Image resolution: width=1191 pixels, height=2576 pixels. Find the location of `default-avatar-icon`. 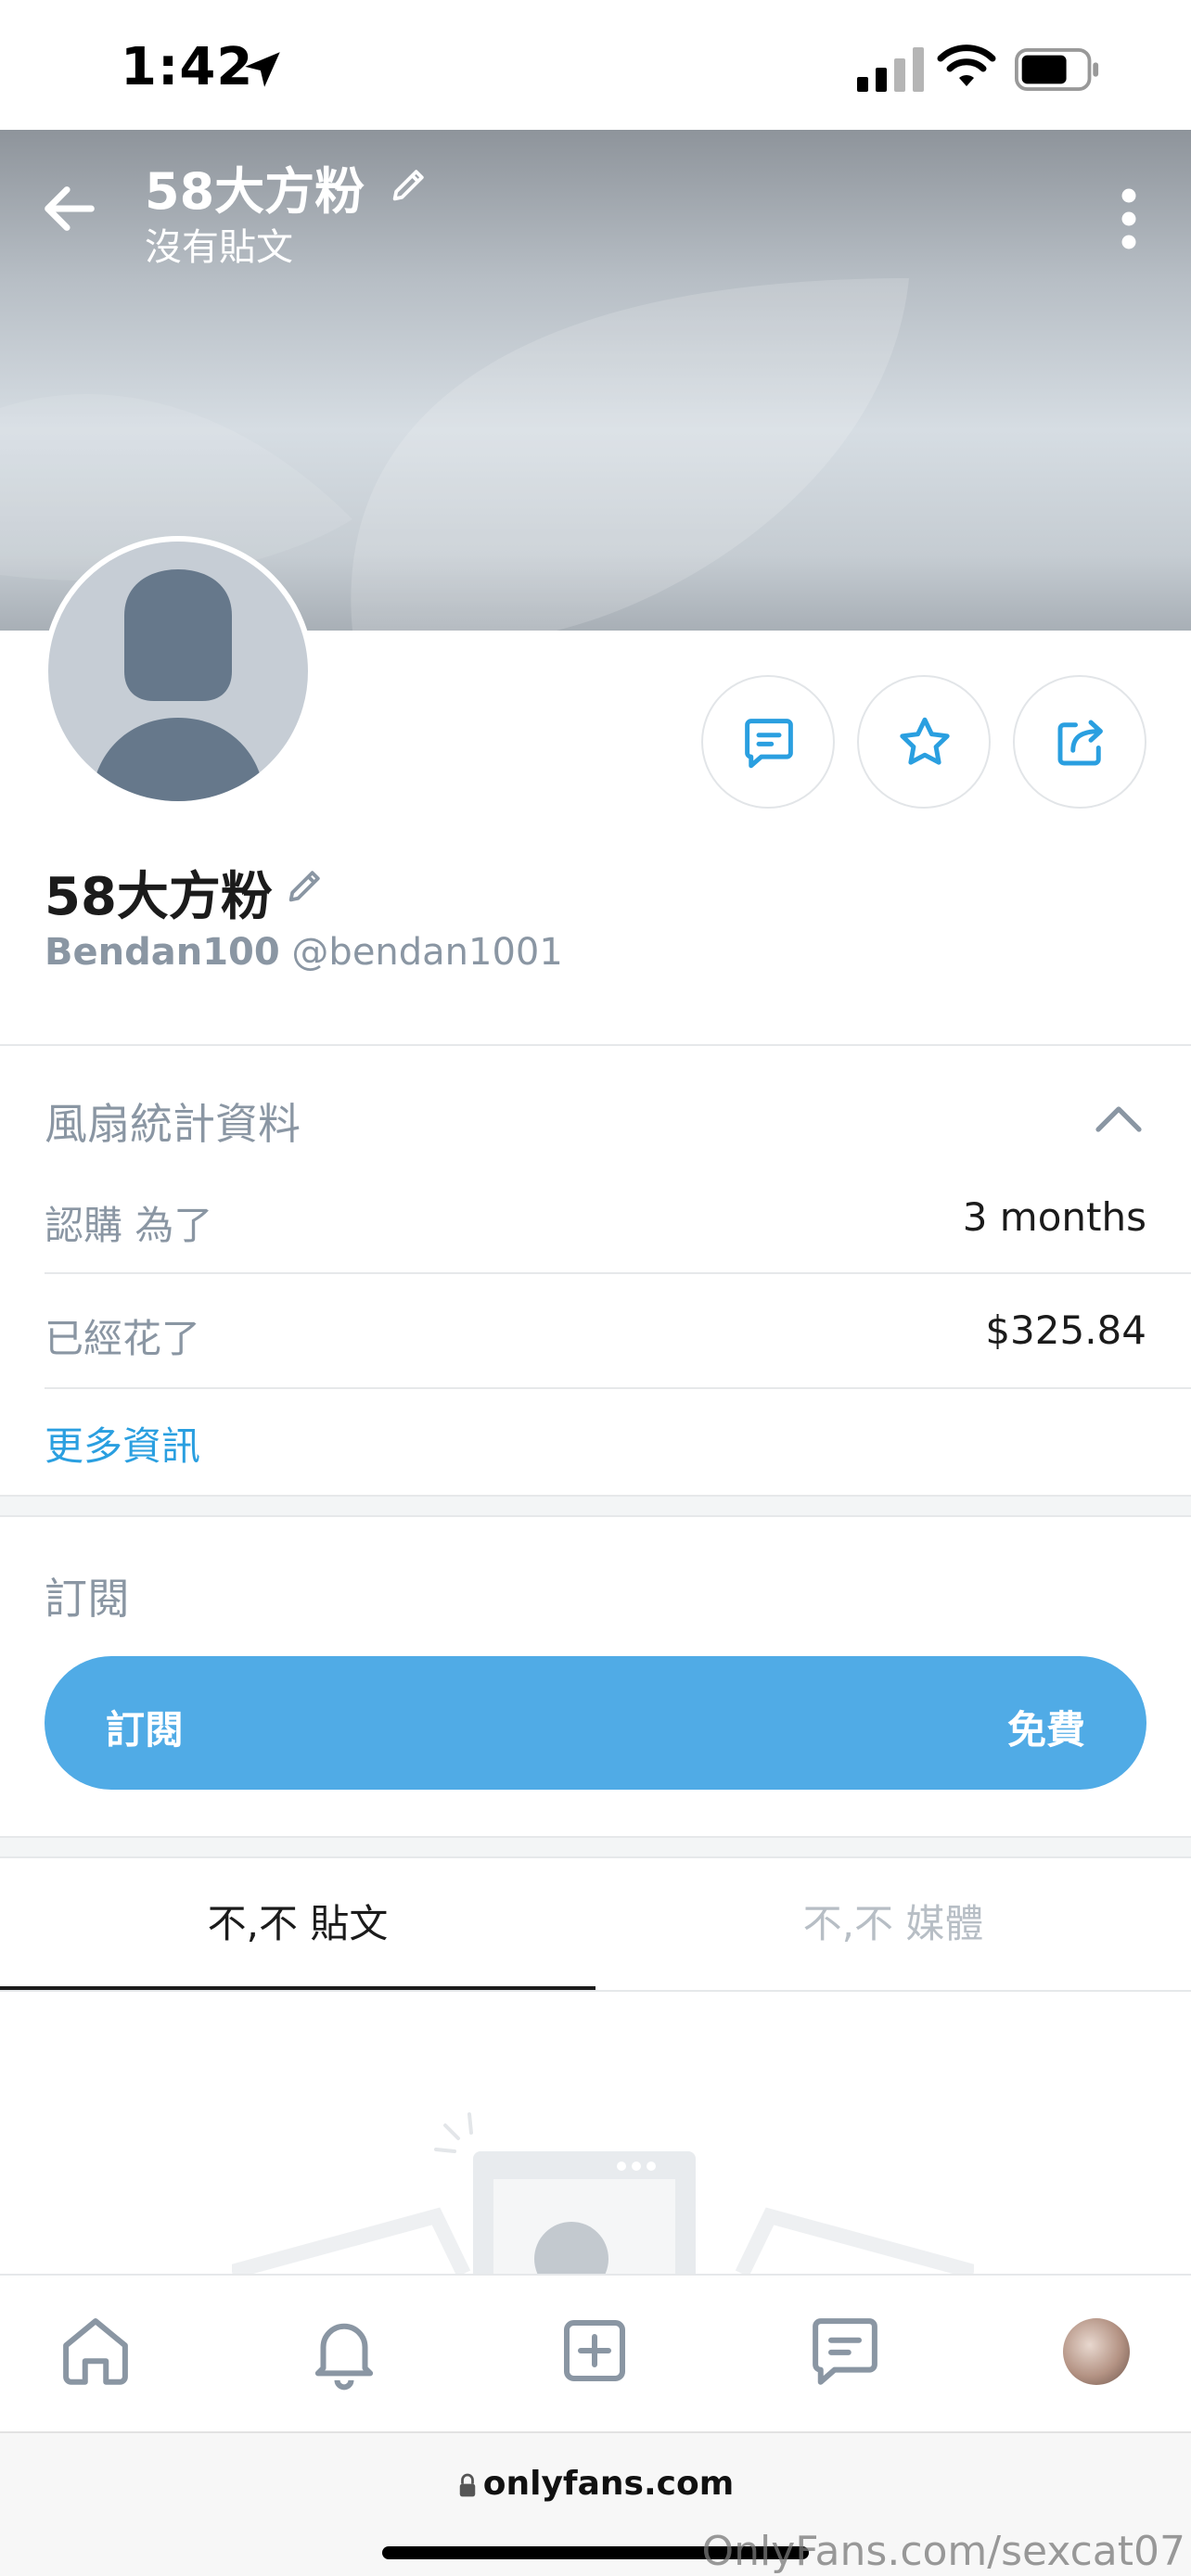

default-avatar-icon is located at coordinates (178, 685).